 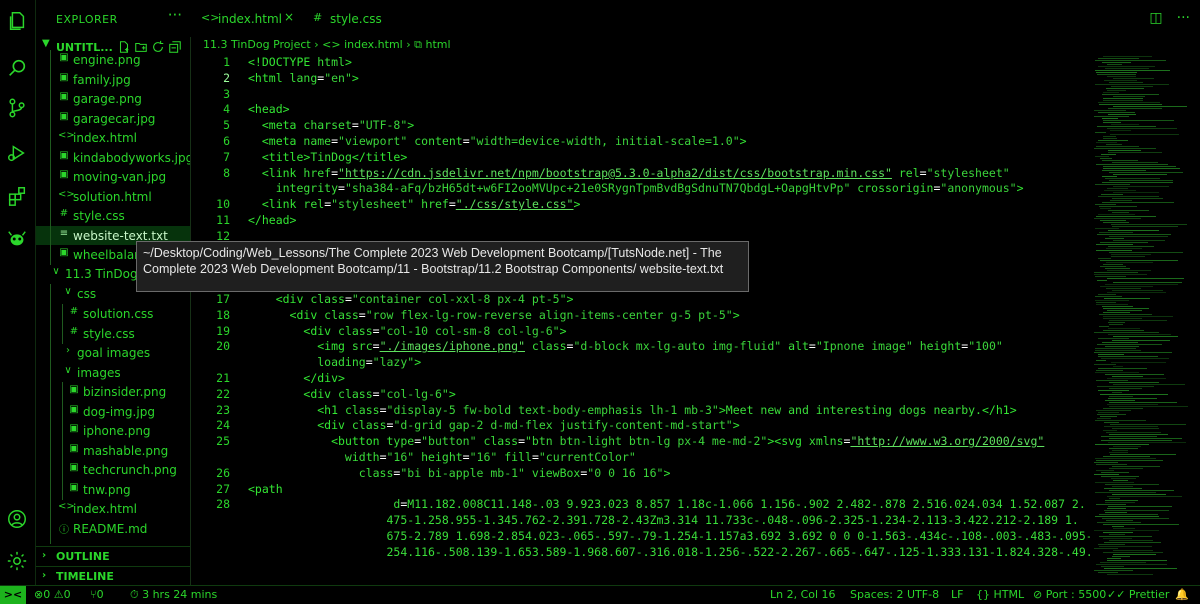 I want to click on file-item: <> solution.html, so click(x=113, y=196).